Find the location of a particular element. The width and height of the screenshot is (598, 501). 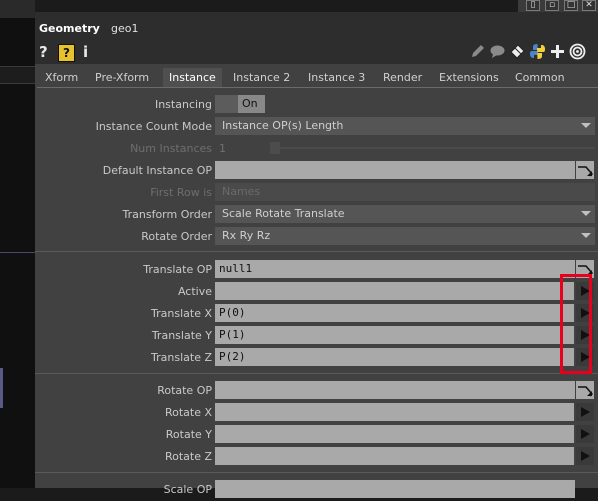

rotate-x-field is located at coordinates (394, 412).